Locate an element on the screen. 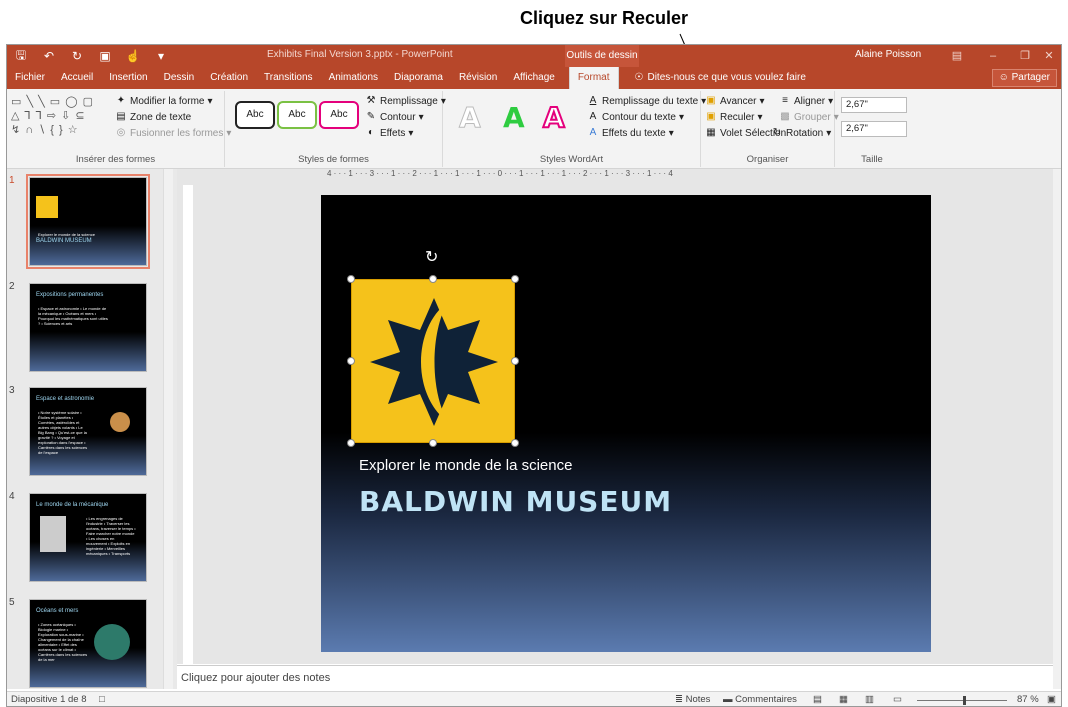  align-label: Aligner is located at coordinates (810, 101).